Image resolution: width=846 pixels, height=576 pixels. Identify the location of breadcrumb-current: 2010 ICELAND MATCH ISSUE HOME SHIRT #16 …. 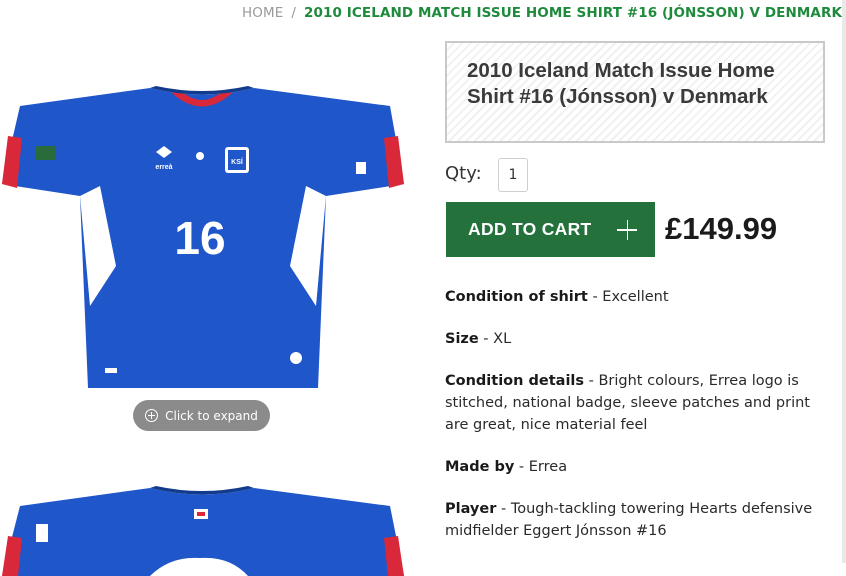
(573, 13).